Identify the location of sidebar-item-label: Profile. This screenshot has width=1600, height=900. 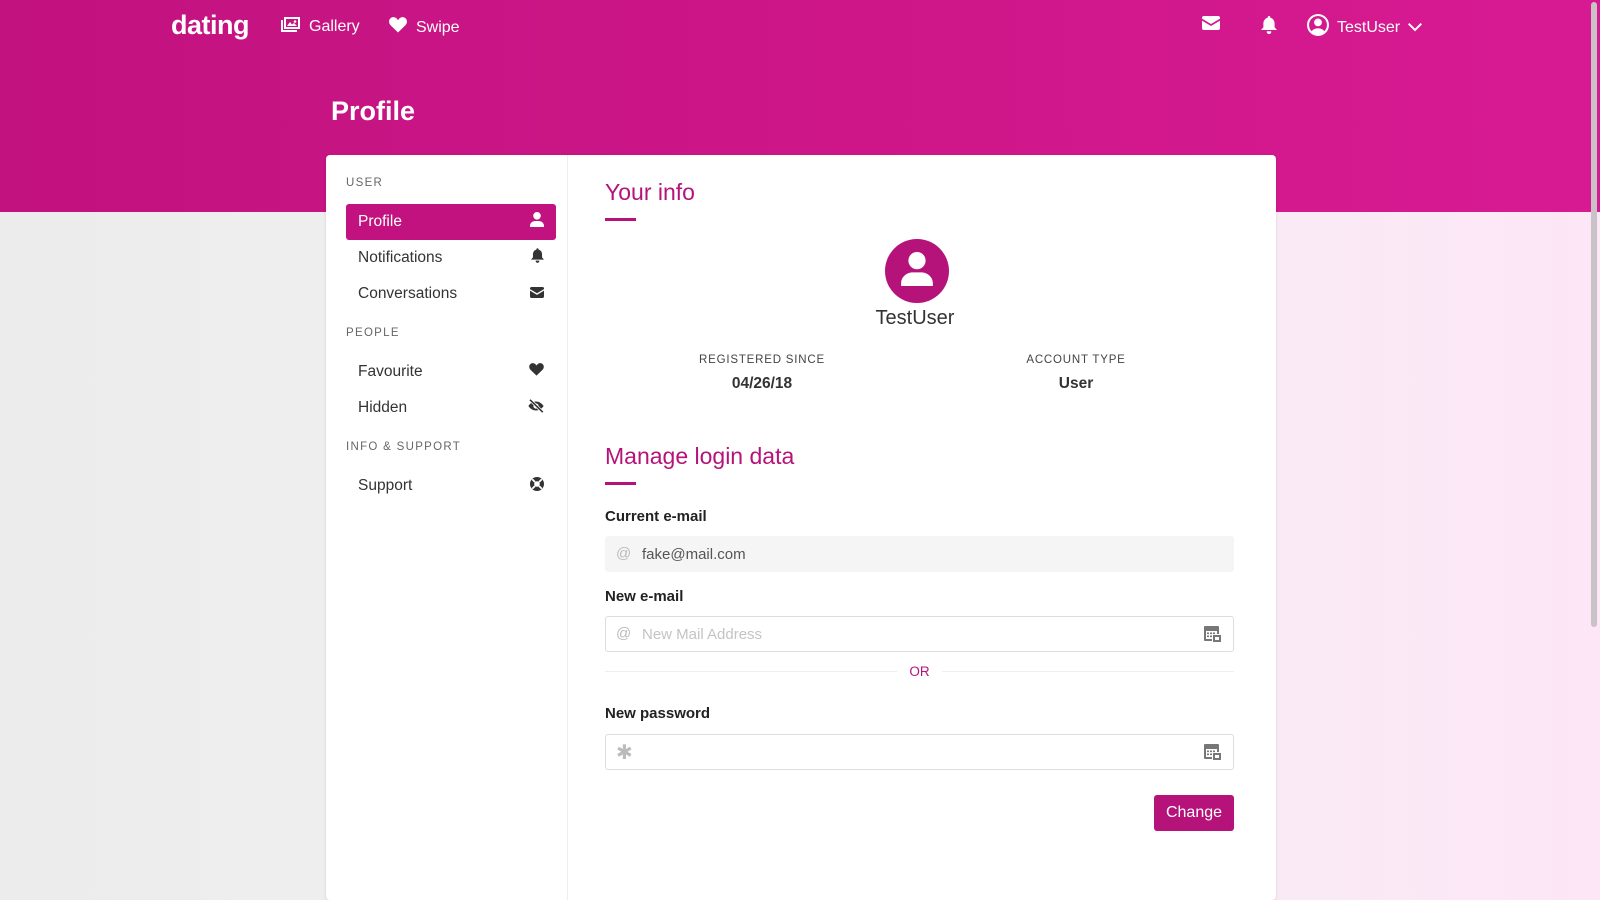
(380, 221).